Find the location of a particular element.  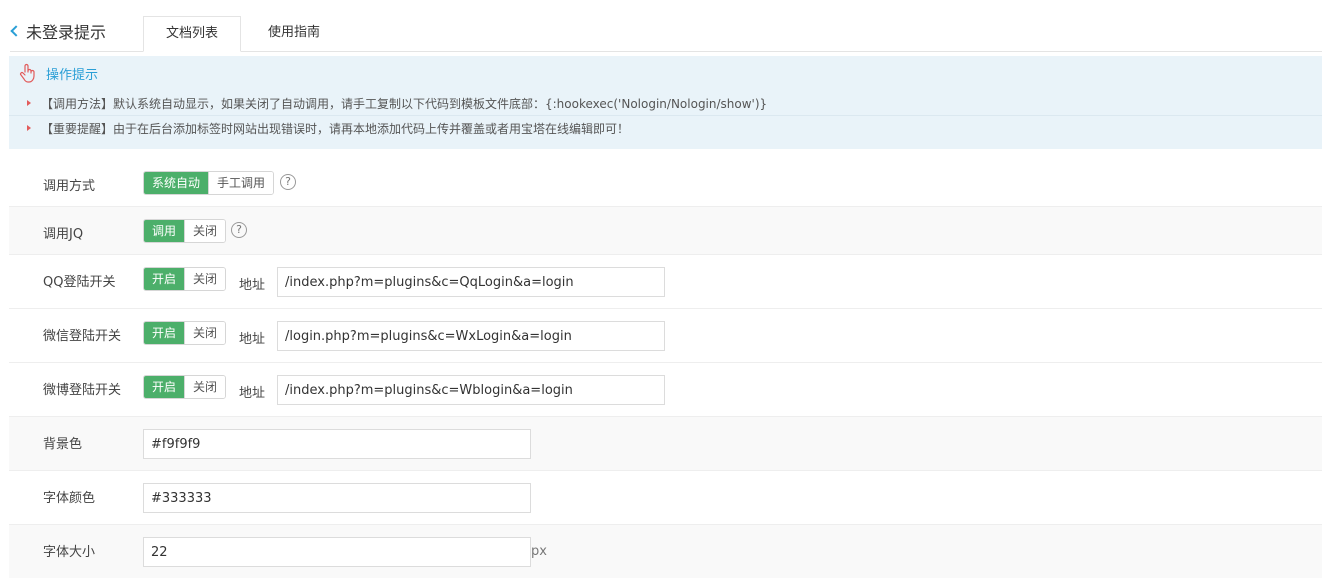

call-mode-label: 调用方式 is located at coordinates (69, 186).